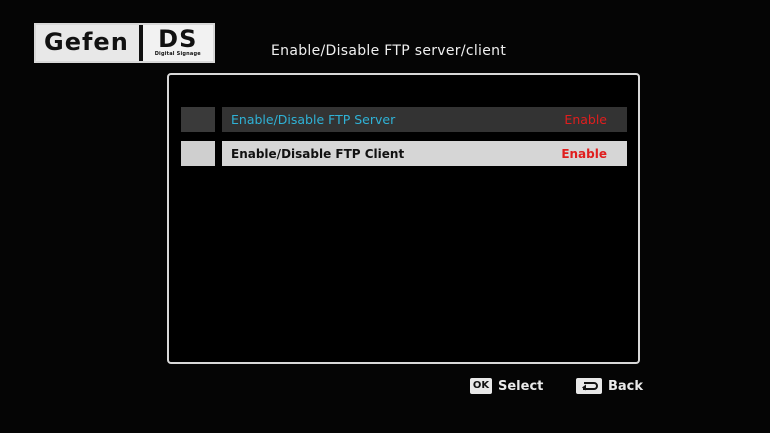  I want to click on select-hint: OK Select, so click(506, 386).